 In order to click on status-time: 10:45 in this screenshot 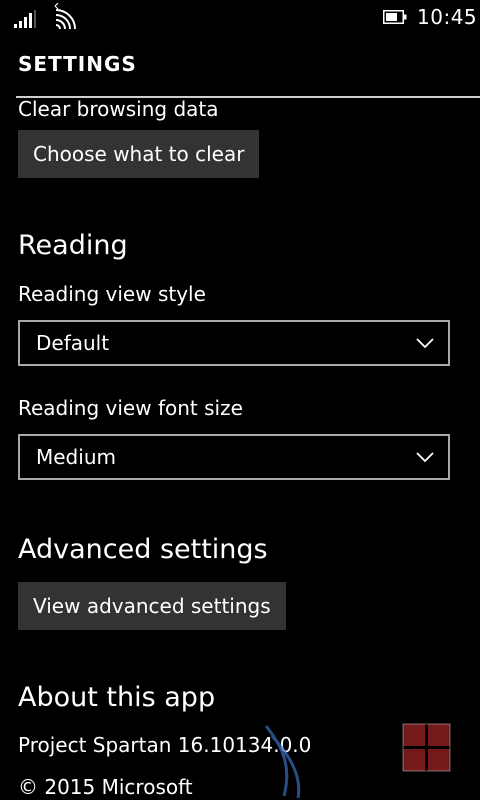, I will do `click(447, 17)`.